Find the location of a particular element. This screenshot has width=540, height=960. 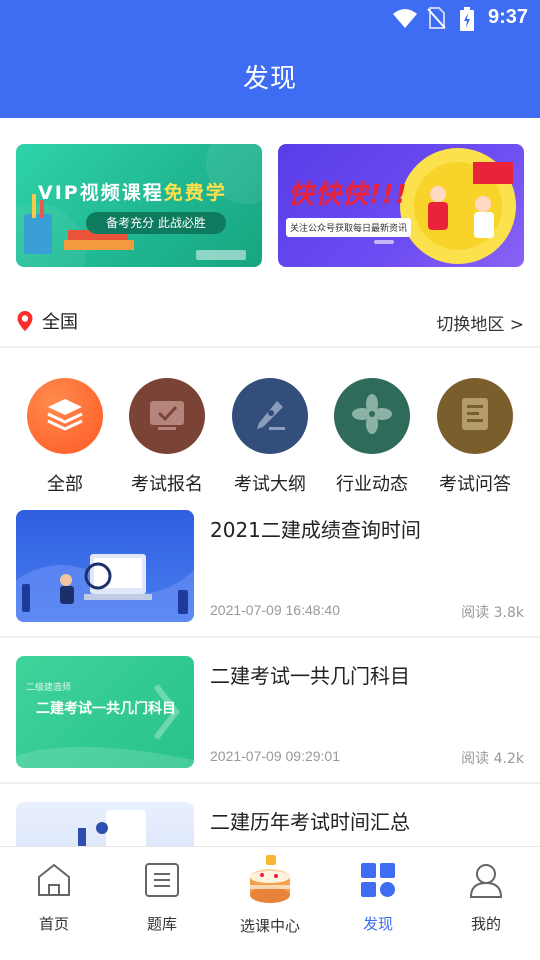

thumbnail-text: 二建考试一共几门科目 is located at coordinates (106, 709).